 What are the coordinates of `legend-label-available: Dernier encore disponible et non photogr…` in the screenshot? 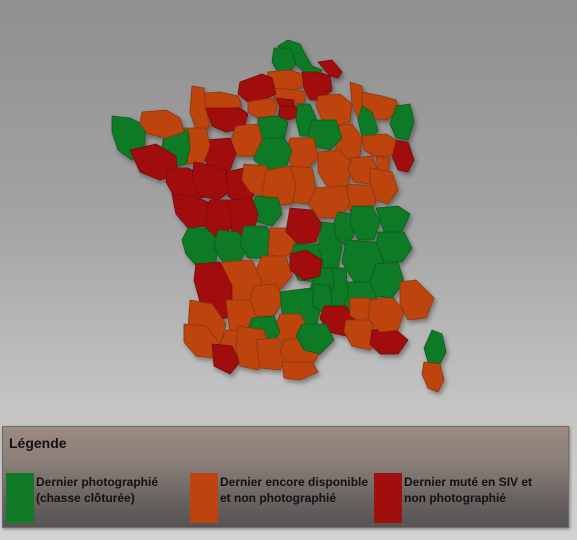 It's located at (294, 490).